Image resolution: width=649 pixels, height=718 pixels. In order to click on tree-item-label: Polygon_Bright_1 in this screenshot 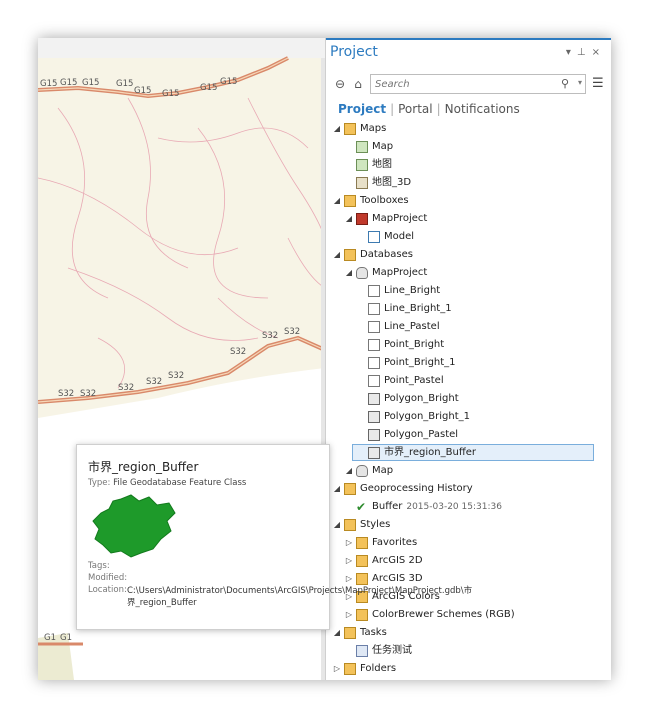, I will do `click(427, 416)`.